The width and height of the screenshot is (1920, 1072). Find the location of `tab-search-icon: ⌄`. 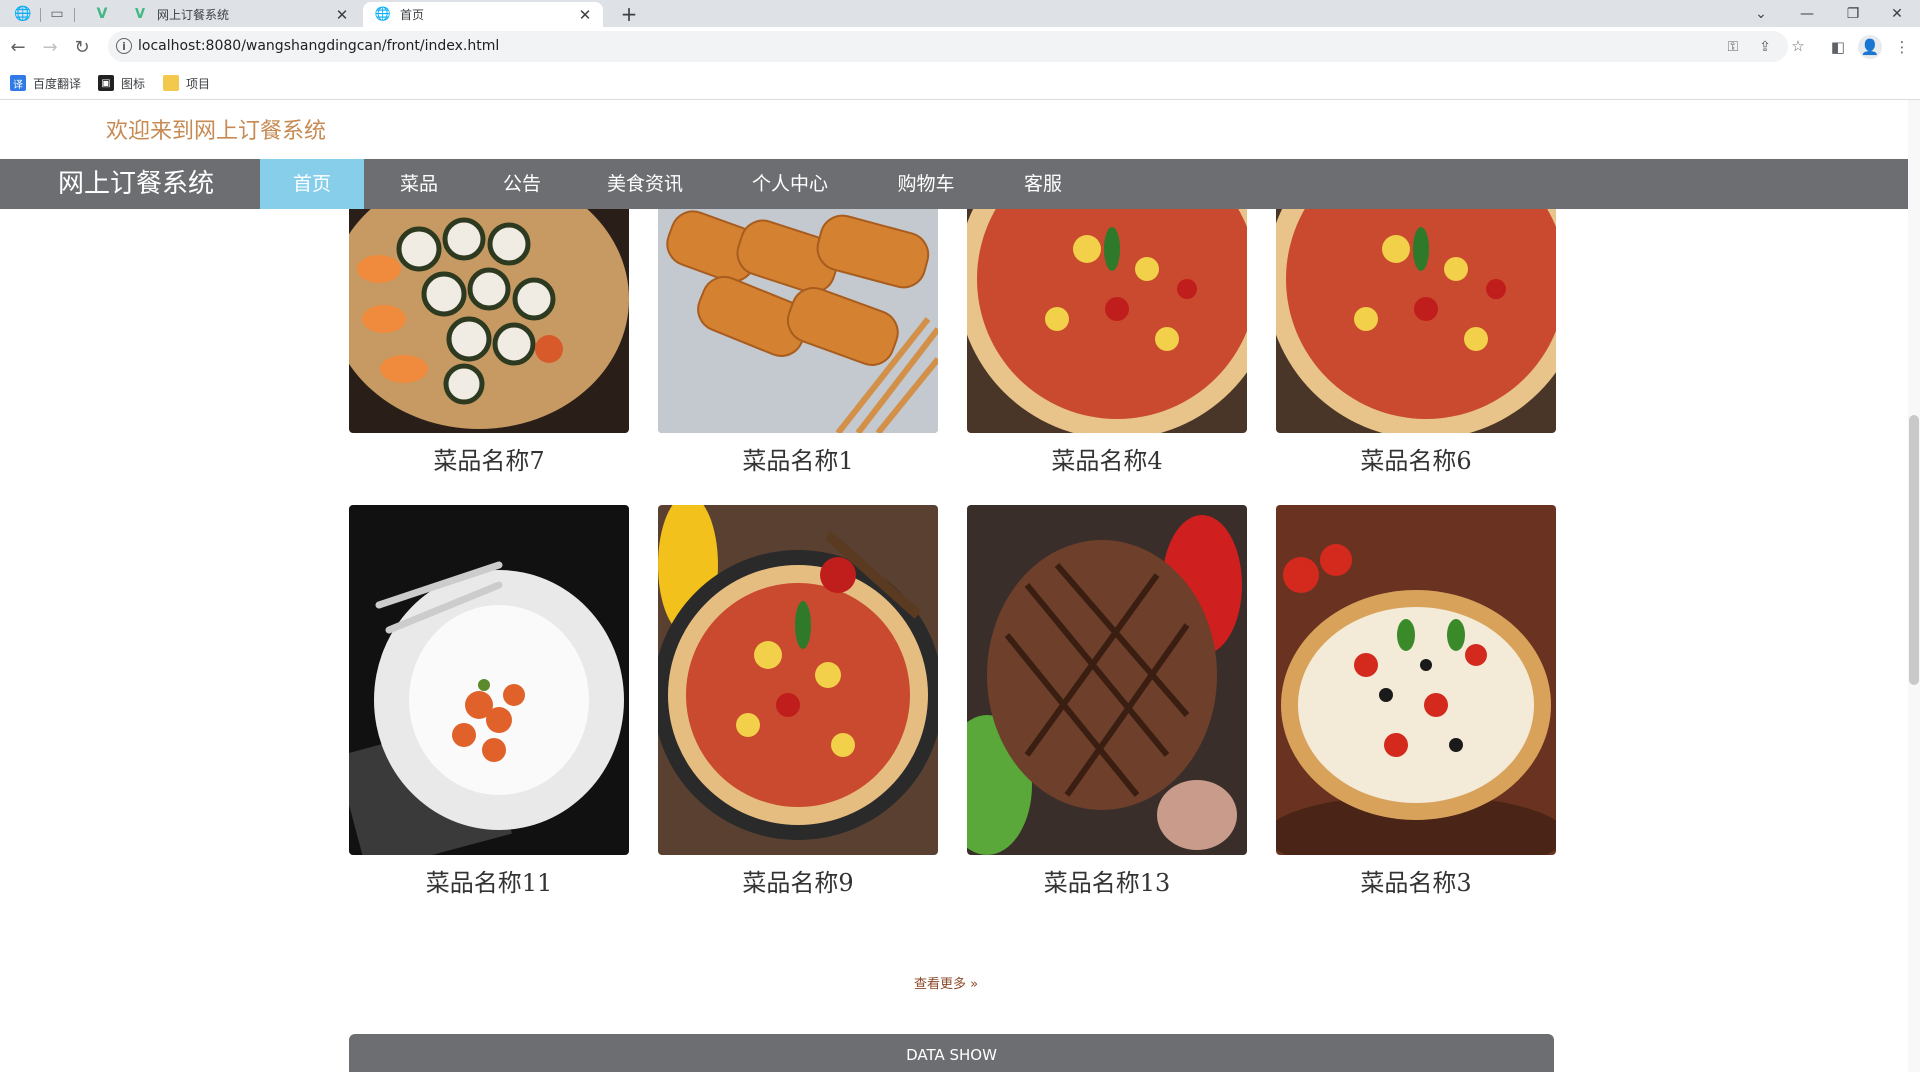

tab-search-icon: ⌄ is located at coordinates (1761, 13).